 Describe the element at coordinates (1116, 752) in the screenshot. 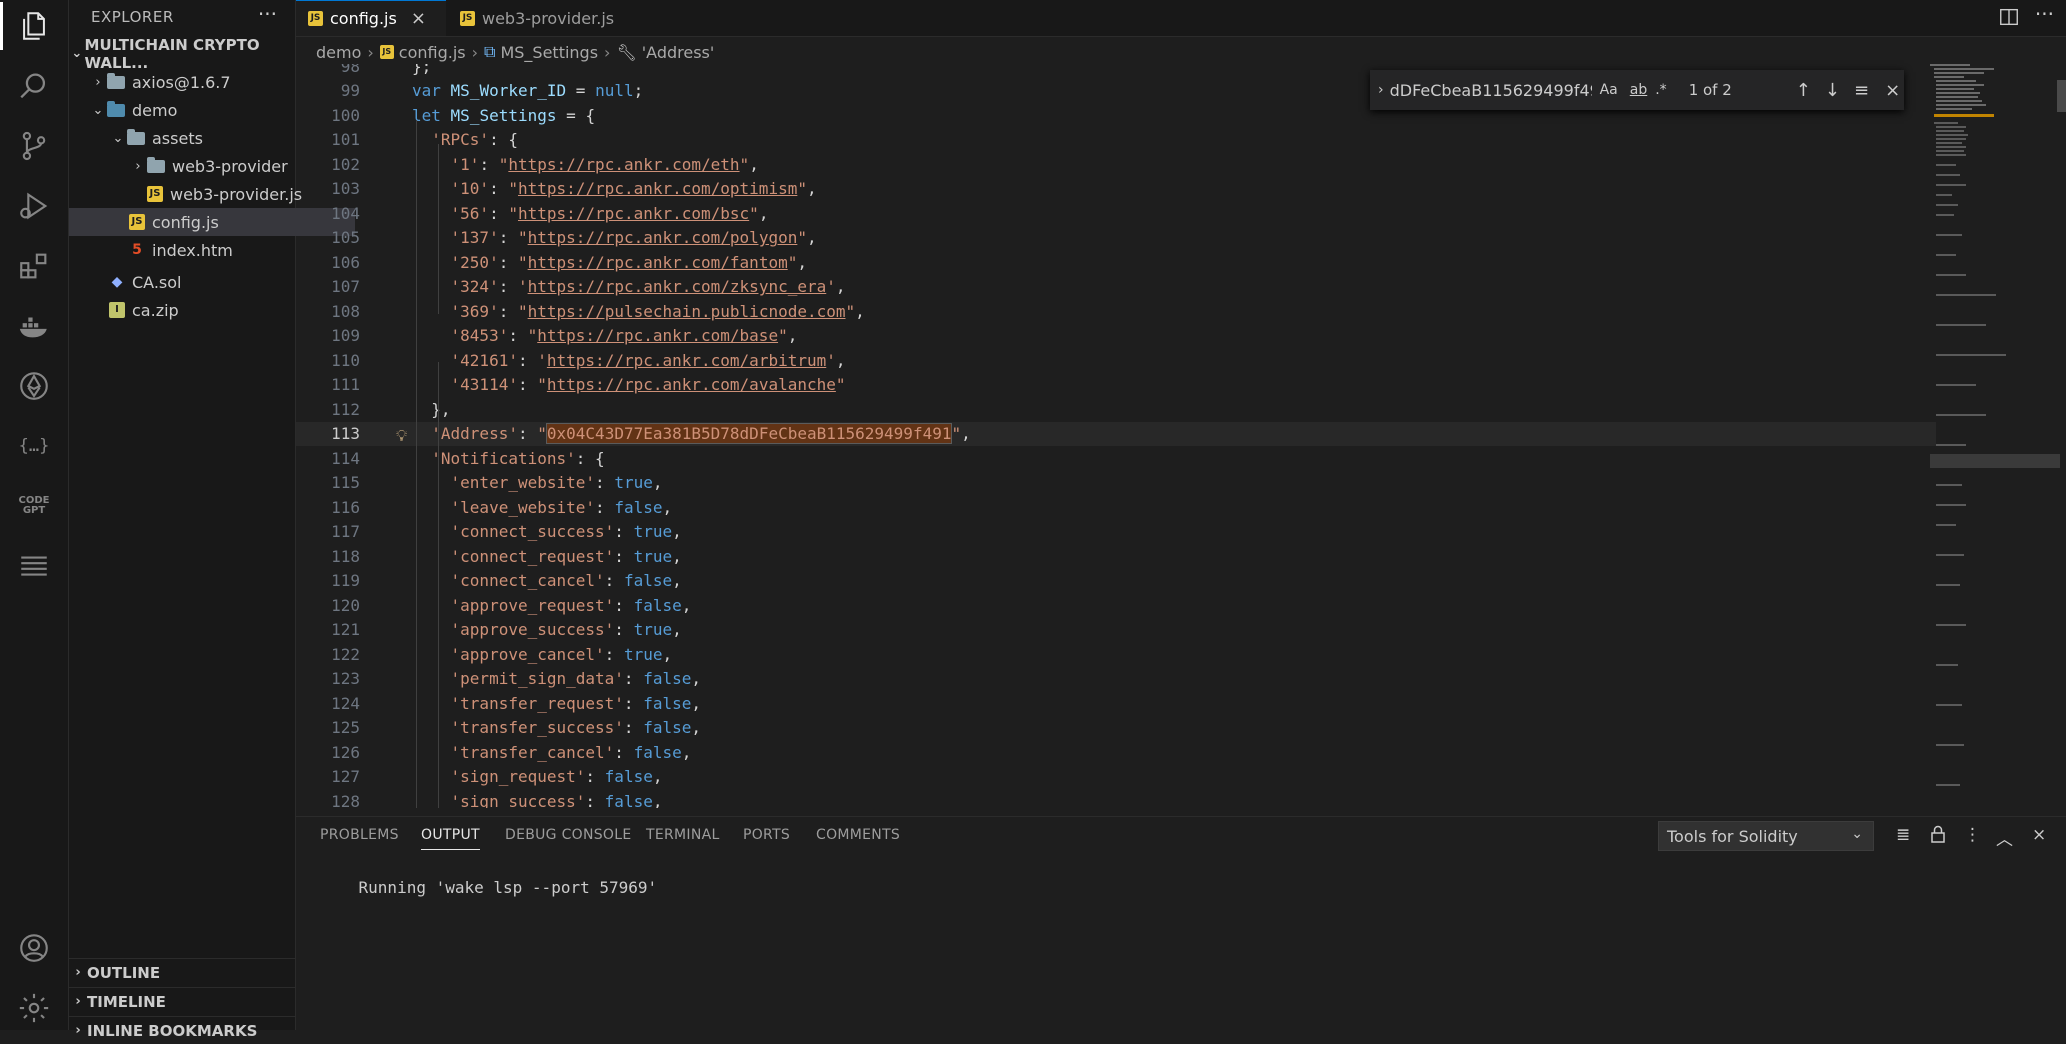

I see `code-line: 126 'transfer_cancel': false,` at that location.